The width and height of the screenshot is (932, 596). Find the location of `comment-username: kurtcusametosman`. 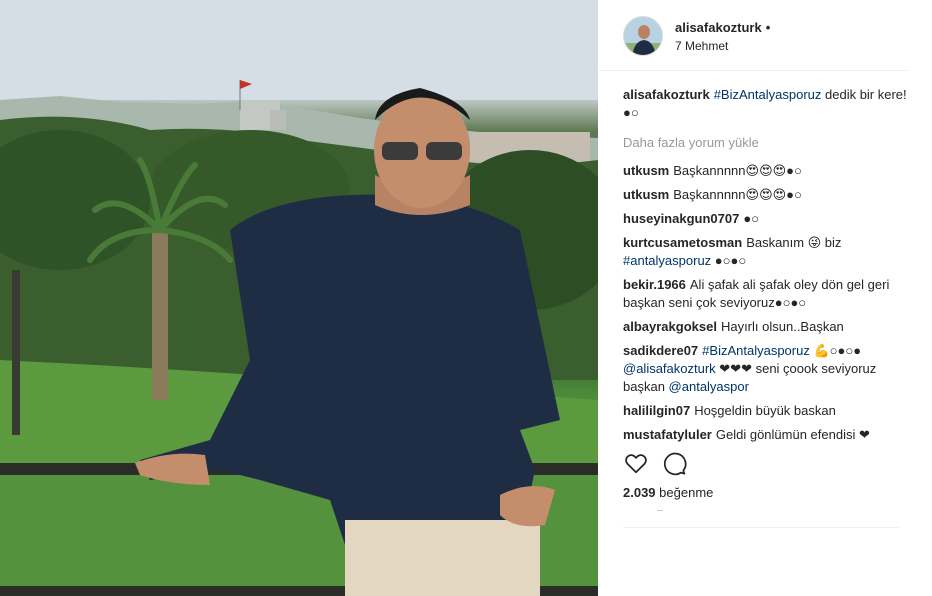

comment-username: kurtcusametosman is located at coordinates (682, 242).